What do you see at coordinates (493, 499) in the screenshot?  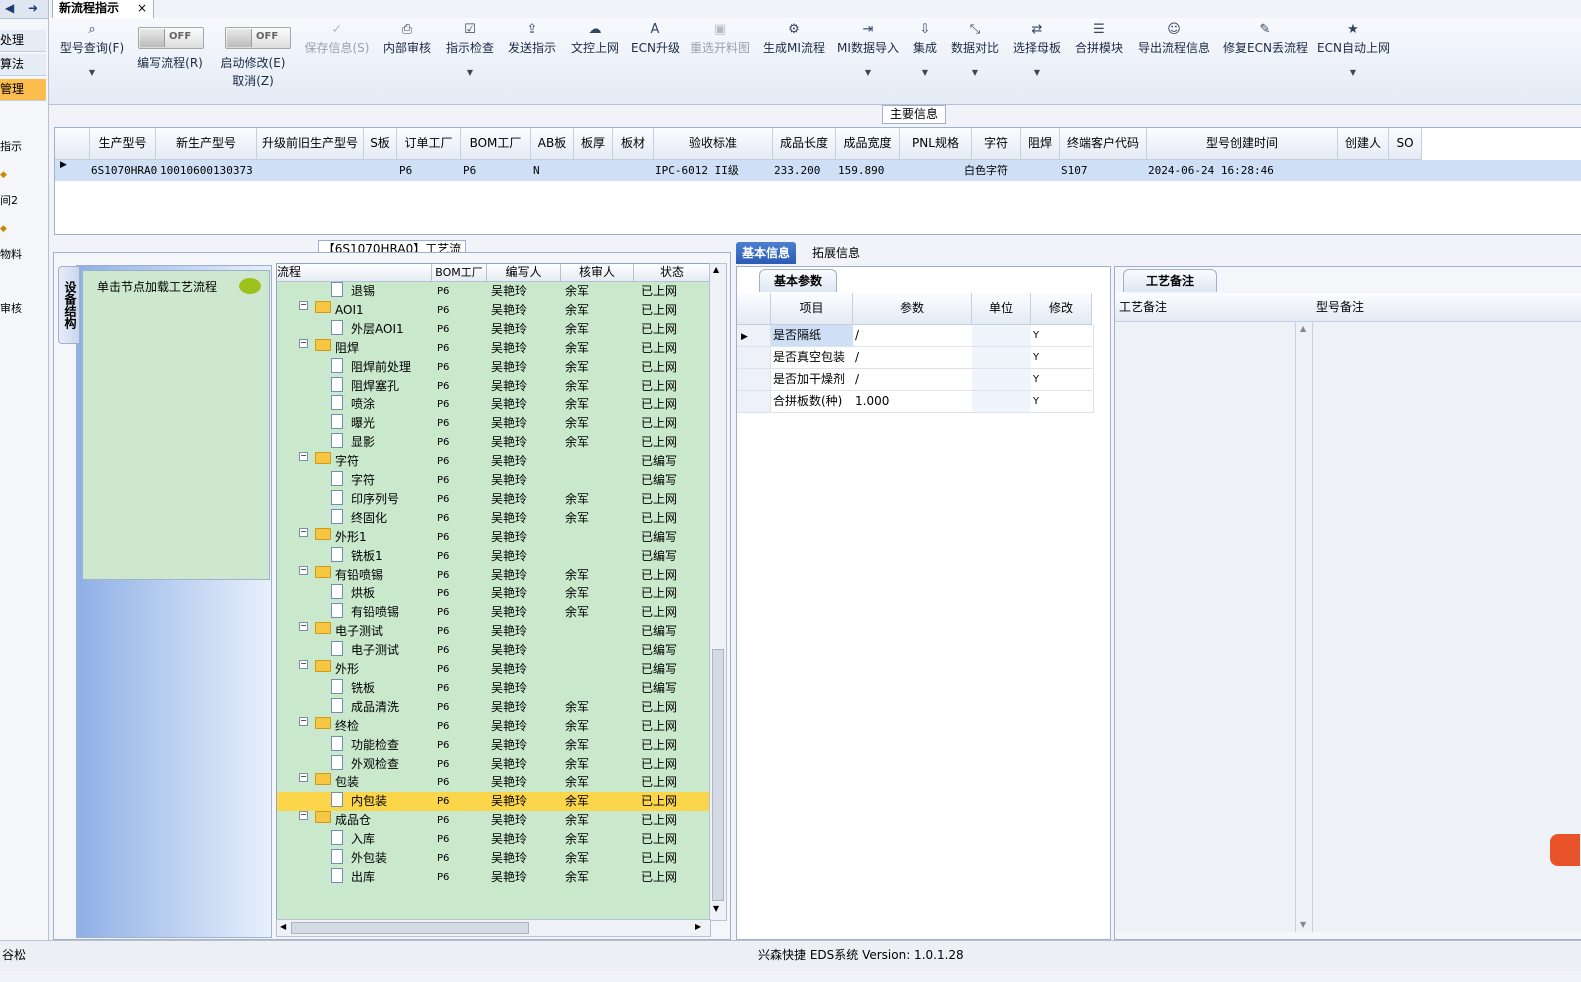 I see `tree-row: 印序列号 P6 吴艳玲 余军 已上网` at bounding box center [493, 499].